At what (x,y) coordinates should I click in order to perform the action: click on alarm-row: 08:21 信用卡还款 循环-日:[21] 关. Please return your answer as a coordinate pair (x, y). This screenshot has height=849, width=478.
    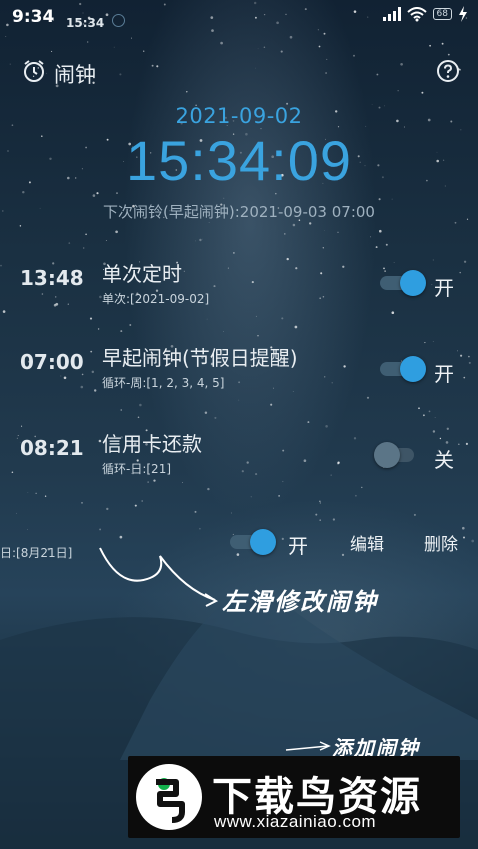
    Looking at the image, I should click on (239, 463).